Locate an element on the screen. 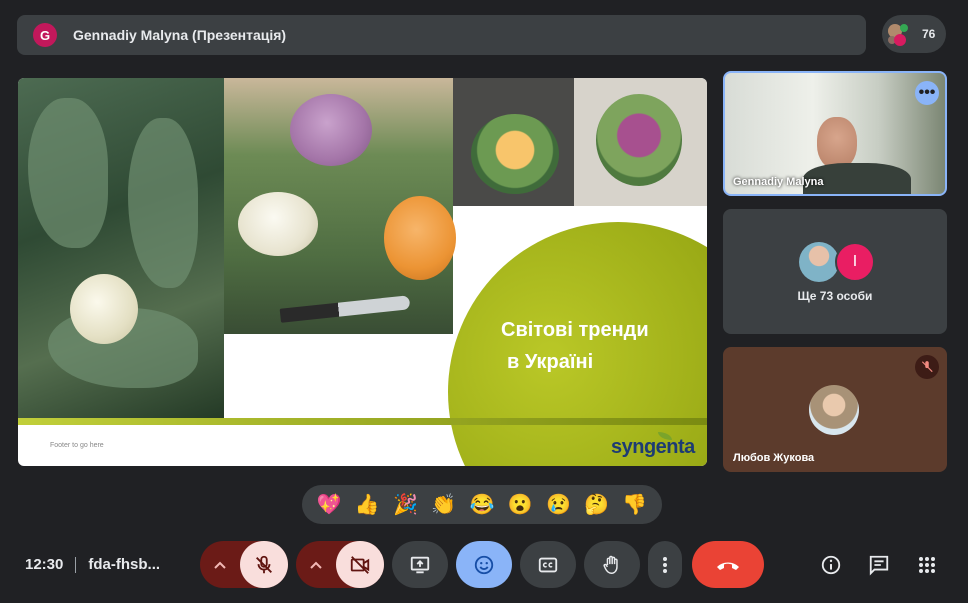 The width and height of the screenshot is (968, 603). presenter-bar: G Gennadiy Malyna (Презентація) is located at coordinates (441, 35).